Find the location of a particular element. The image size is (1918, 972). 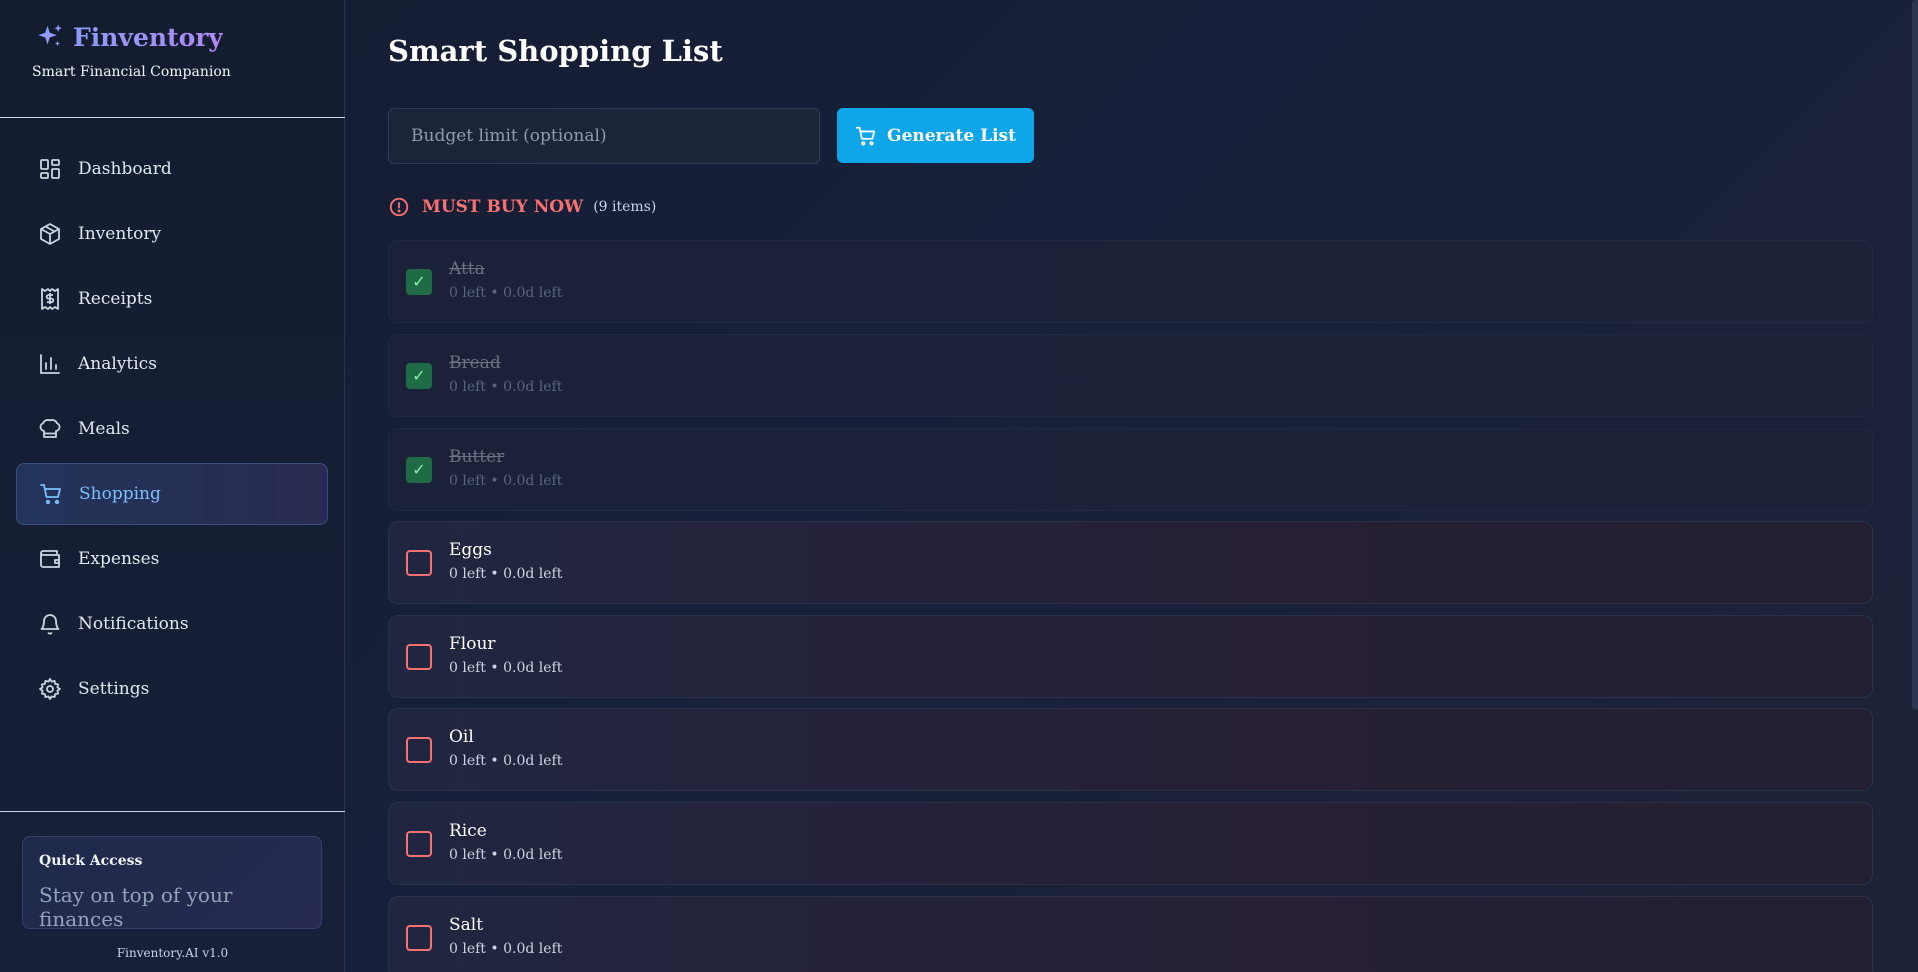

item-name: Rice is located at coordinates (468, 831).